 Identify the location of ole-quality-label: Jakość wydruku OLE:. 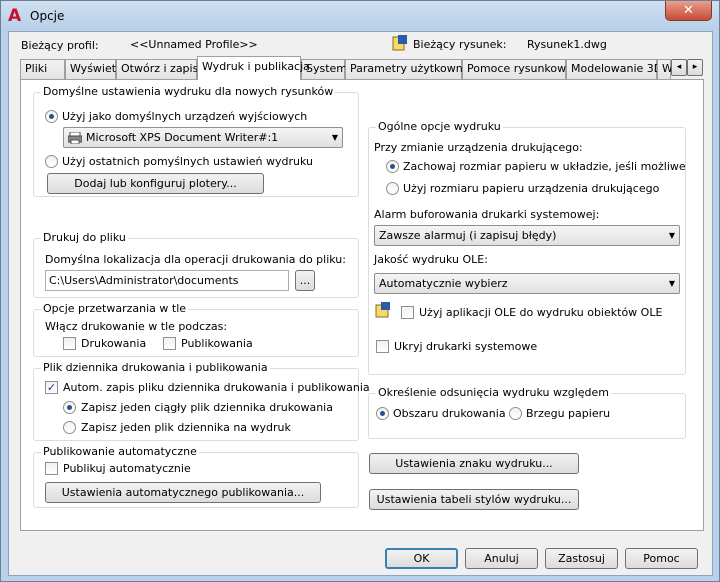
(431, 259).